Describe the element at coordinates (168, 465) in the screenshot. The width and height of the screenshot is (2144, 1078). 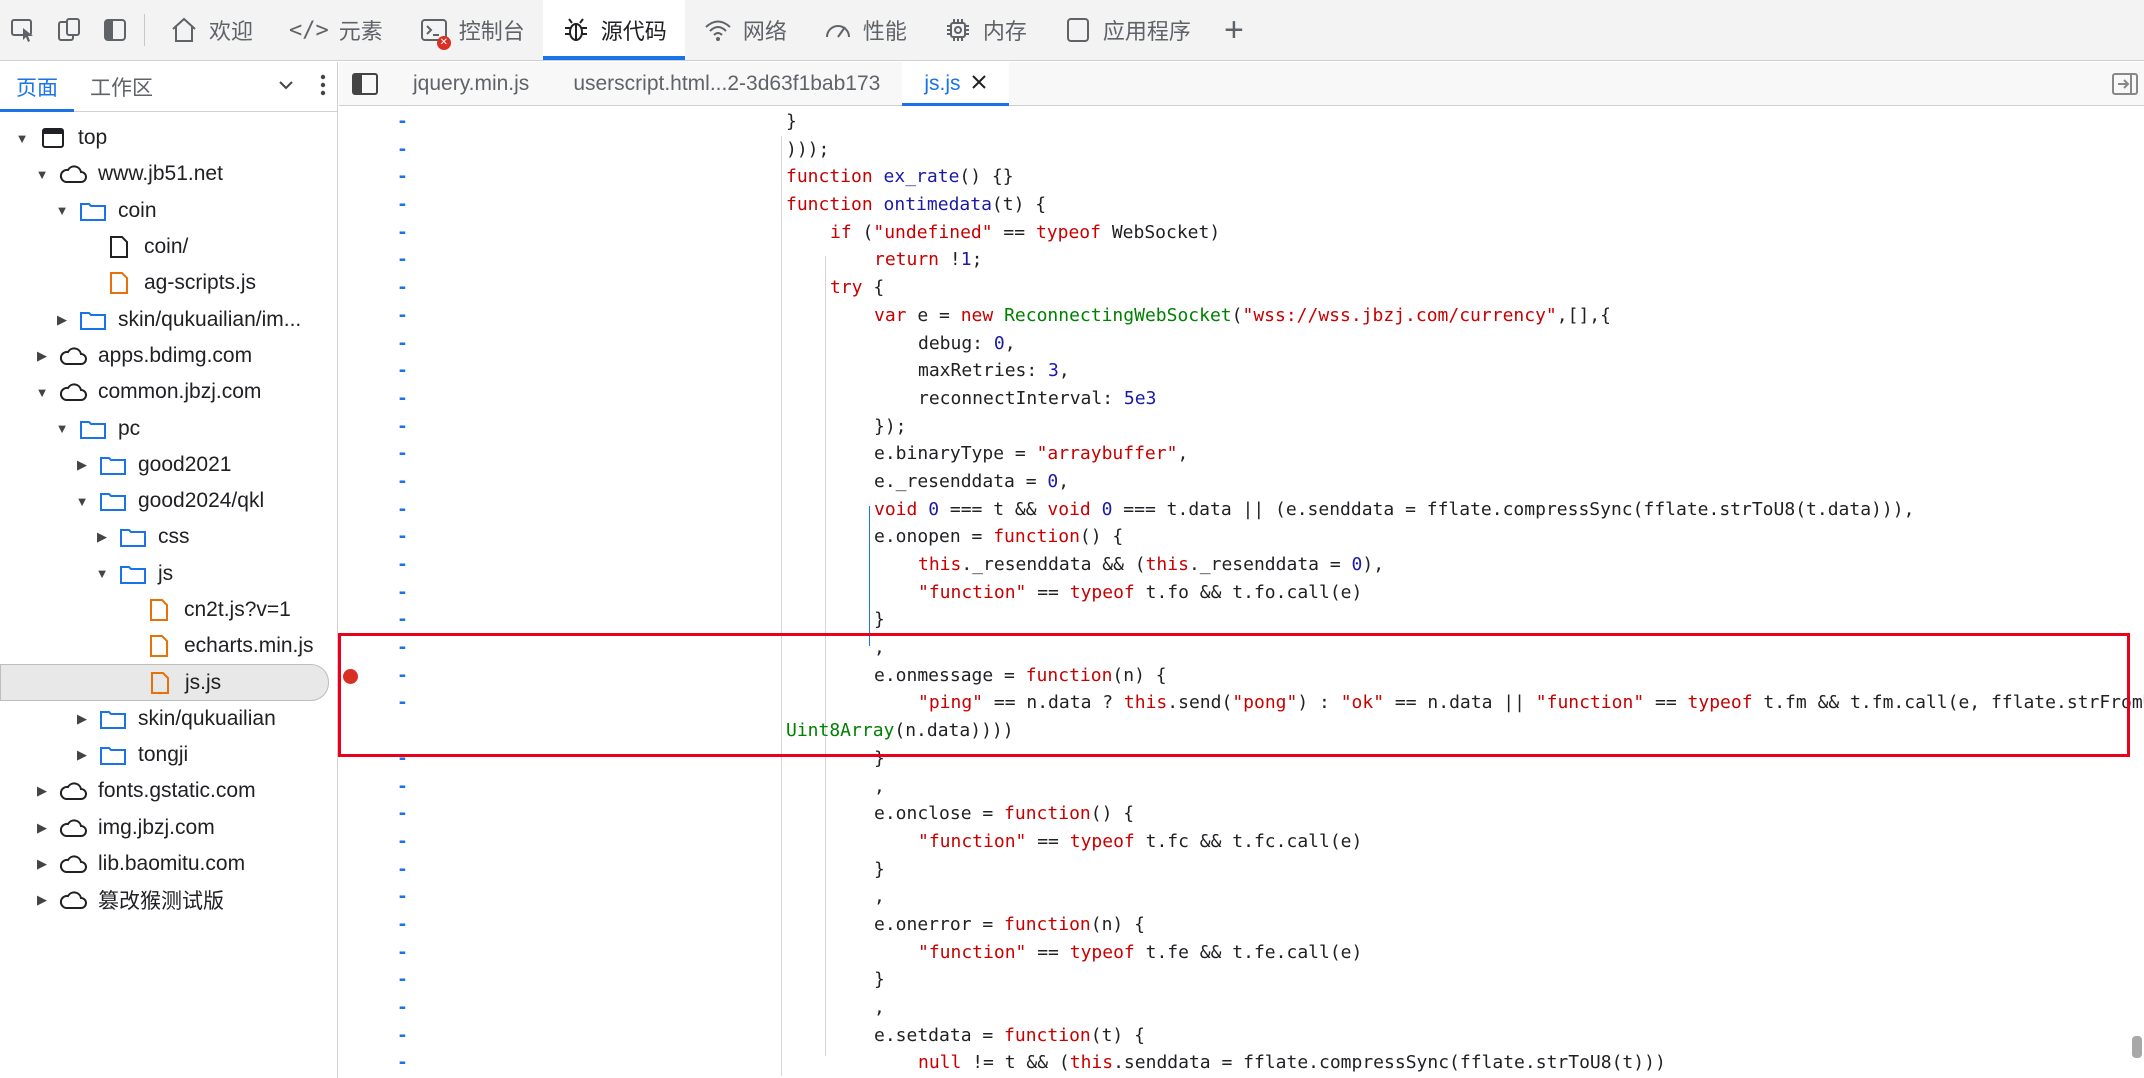
I see `tree-item-folder: ▶ good2021` at that location.